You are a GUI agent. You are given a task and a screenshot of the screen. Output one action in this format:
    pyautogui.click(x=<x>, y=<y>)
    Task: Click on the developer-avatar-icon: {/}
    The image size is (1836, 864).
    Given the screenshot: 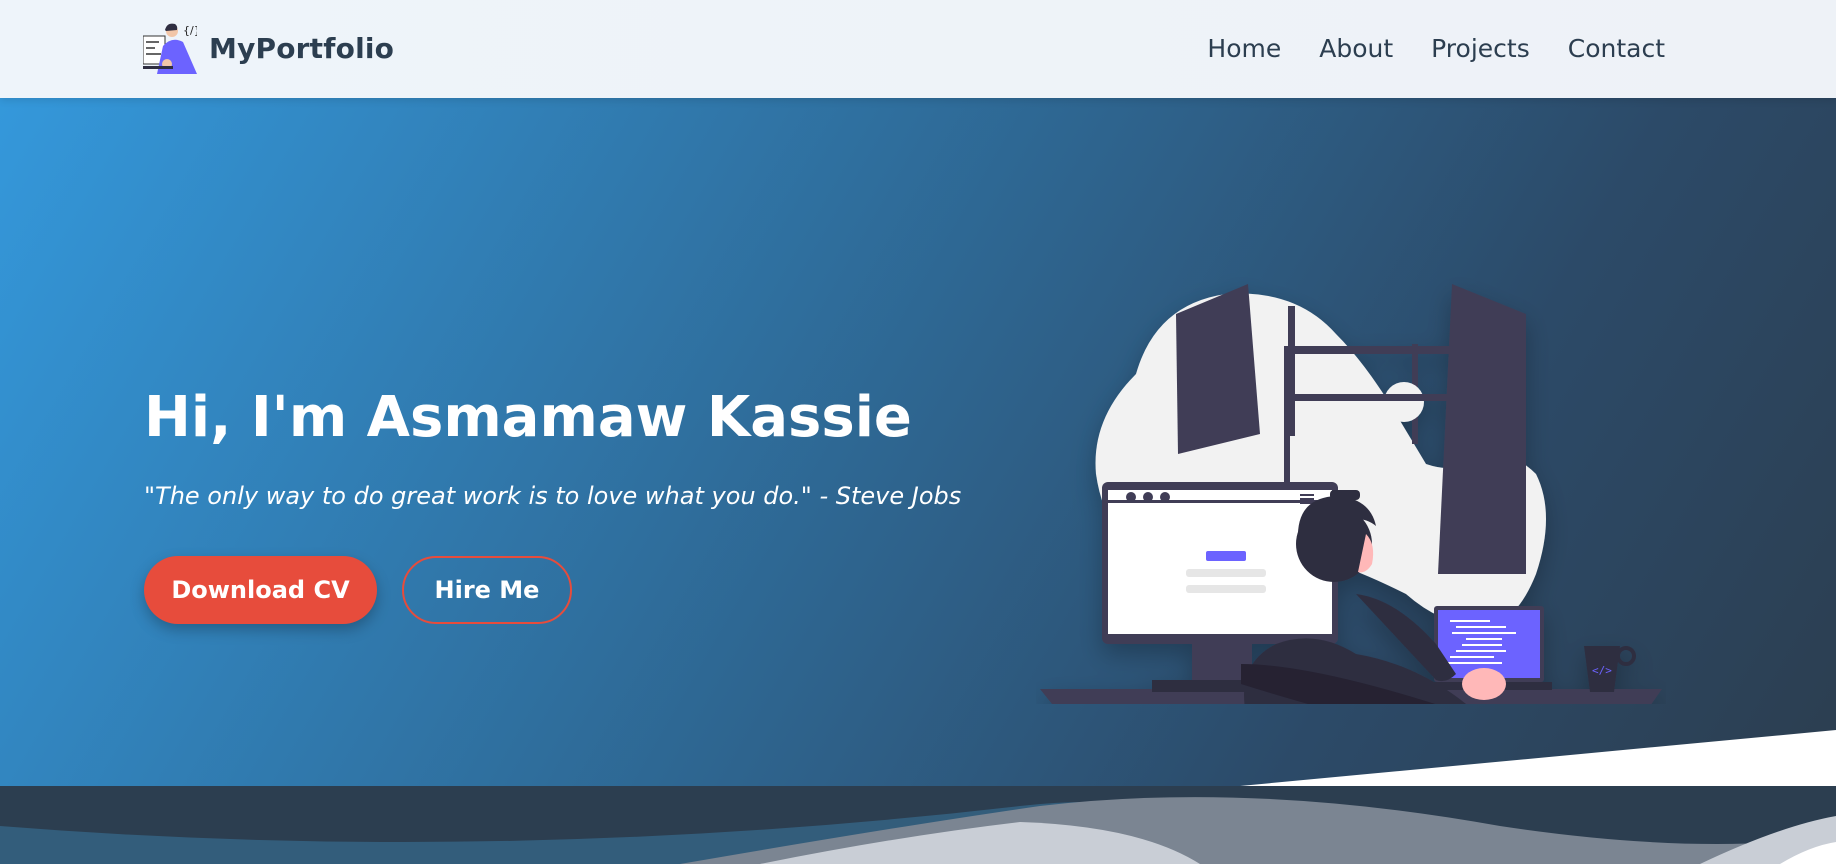 What is the action you would take?
    pyautogui.click(x=170, y=48)
    